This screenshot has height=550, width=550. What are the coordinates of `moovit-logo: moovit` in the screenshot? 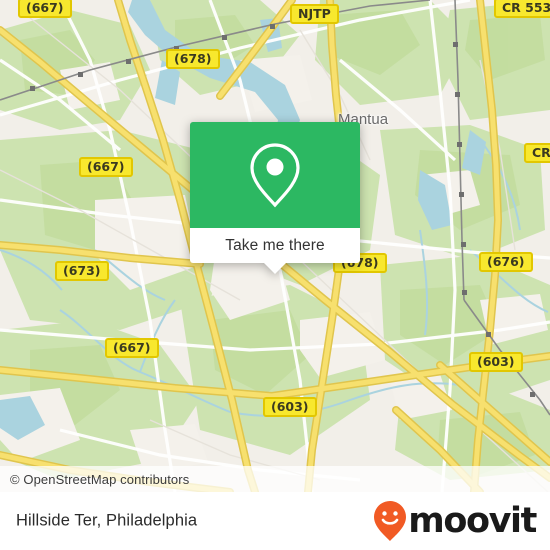 It's located at (455, 521).